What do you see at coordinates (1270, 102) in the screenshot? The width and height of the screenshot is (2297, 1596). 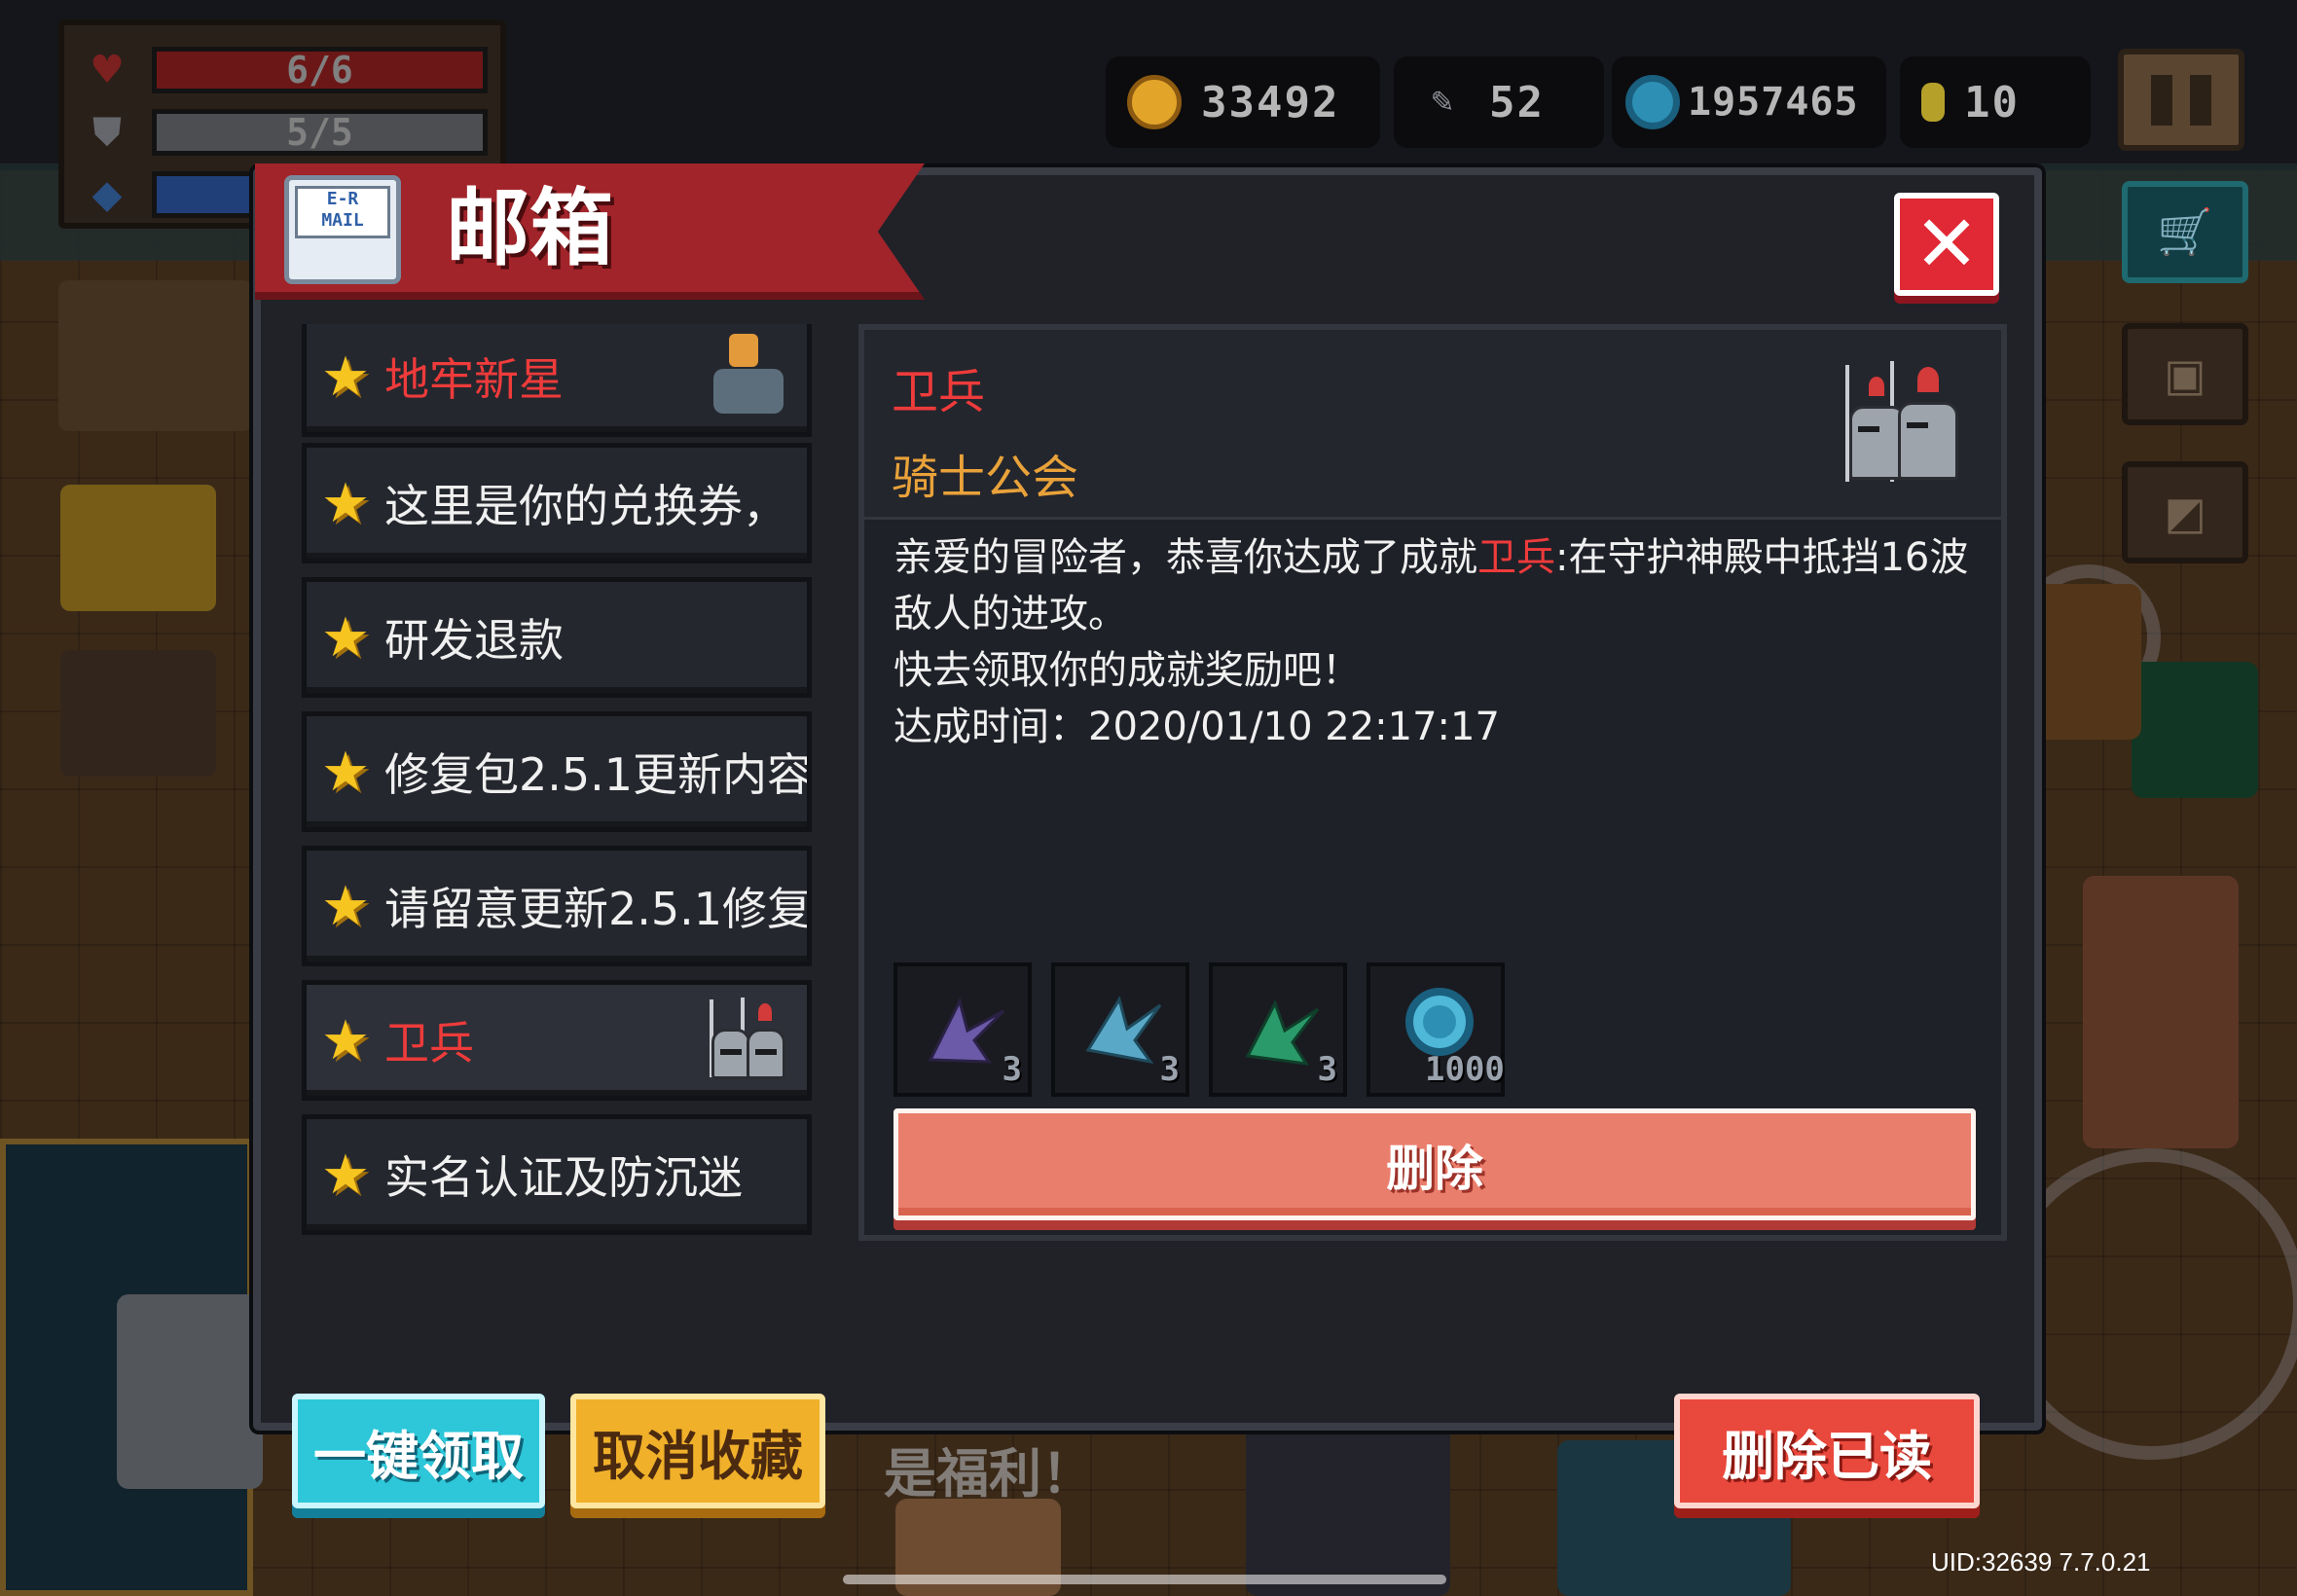 I see `gem-value: 33492` at bounding box center [1270, 102].